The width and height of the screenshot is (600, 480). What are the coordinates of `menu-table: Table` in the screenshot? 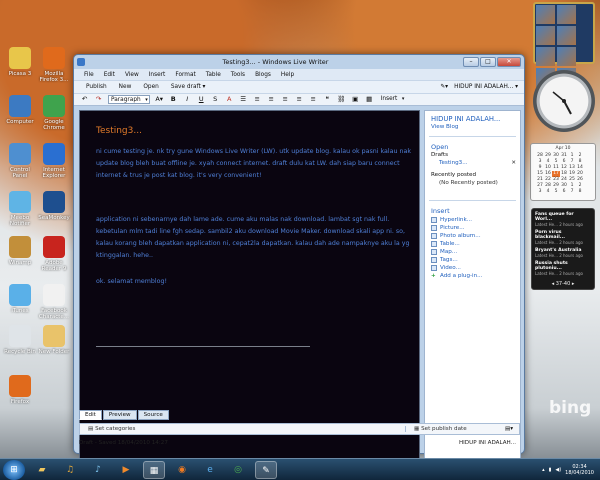 It's located at (213, 75).